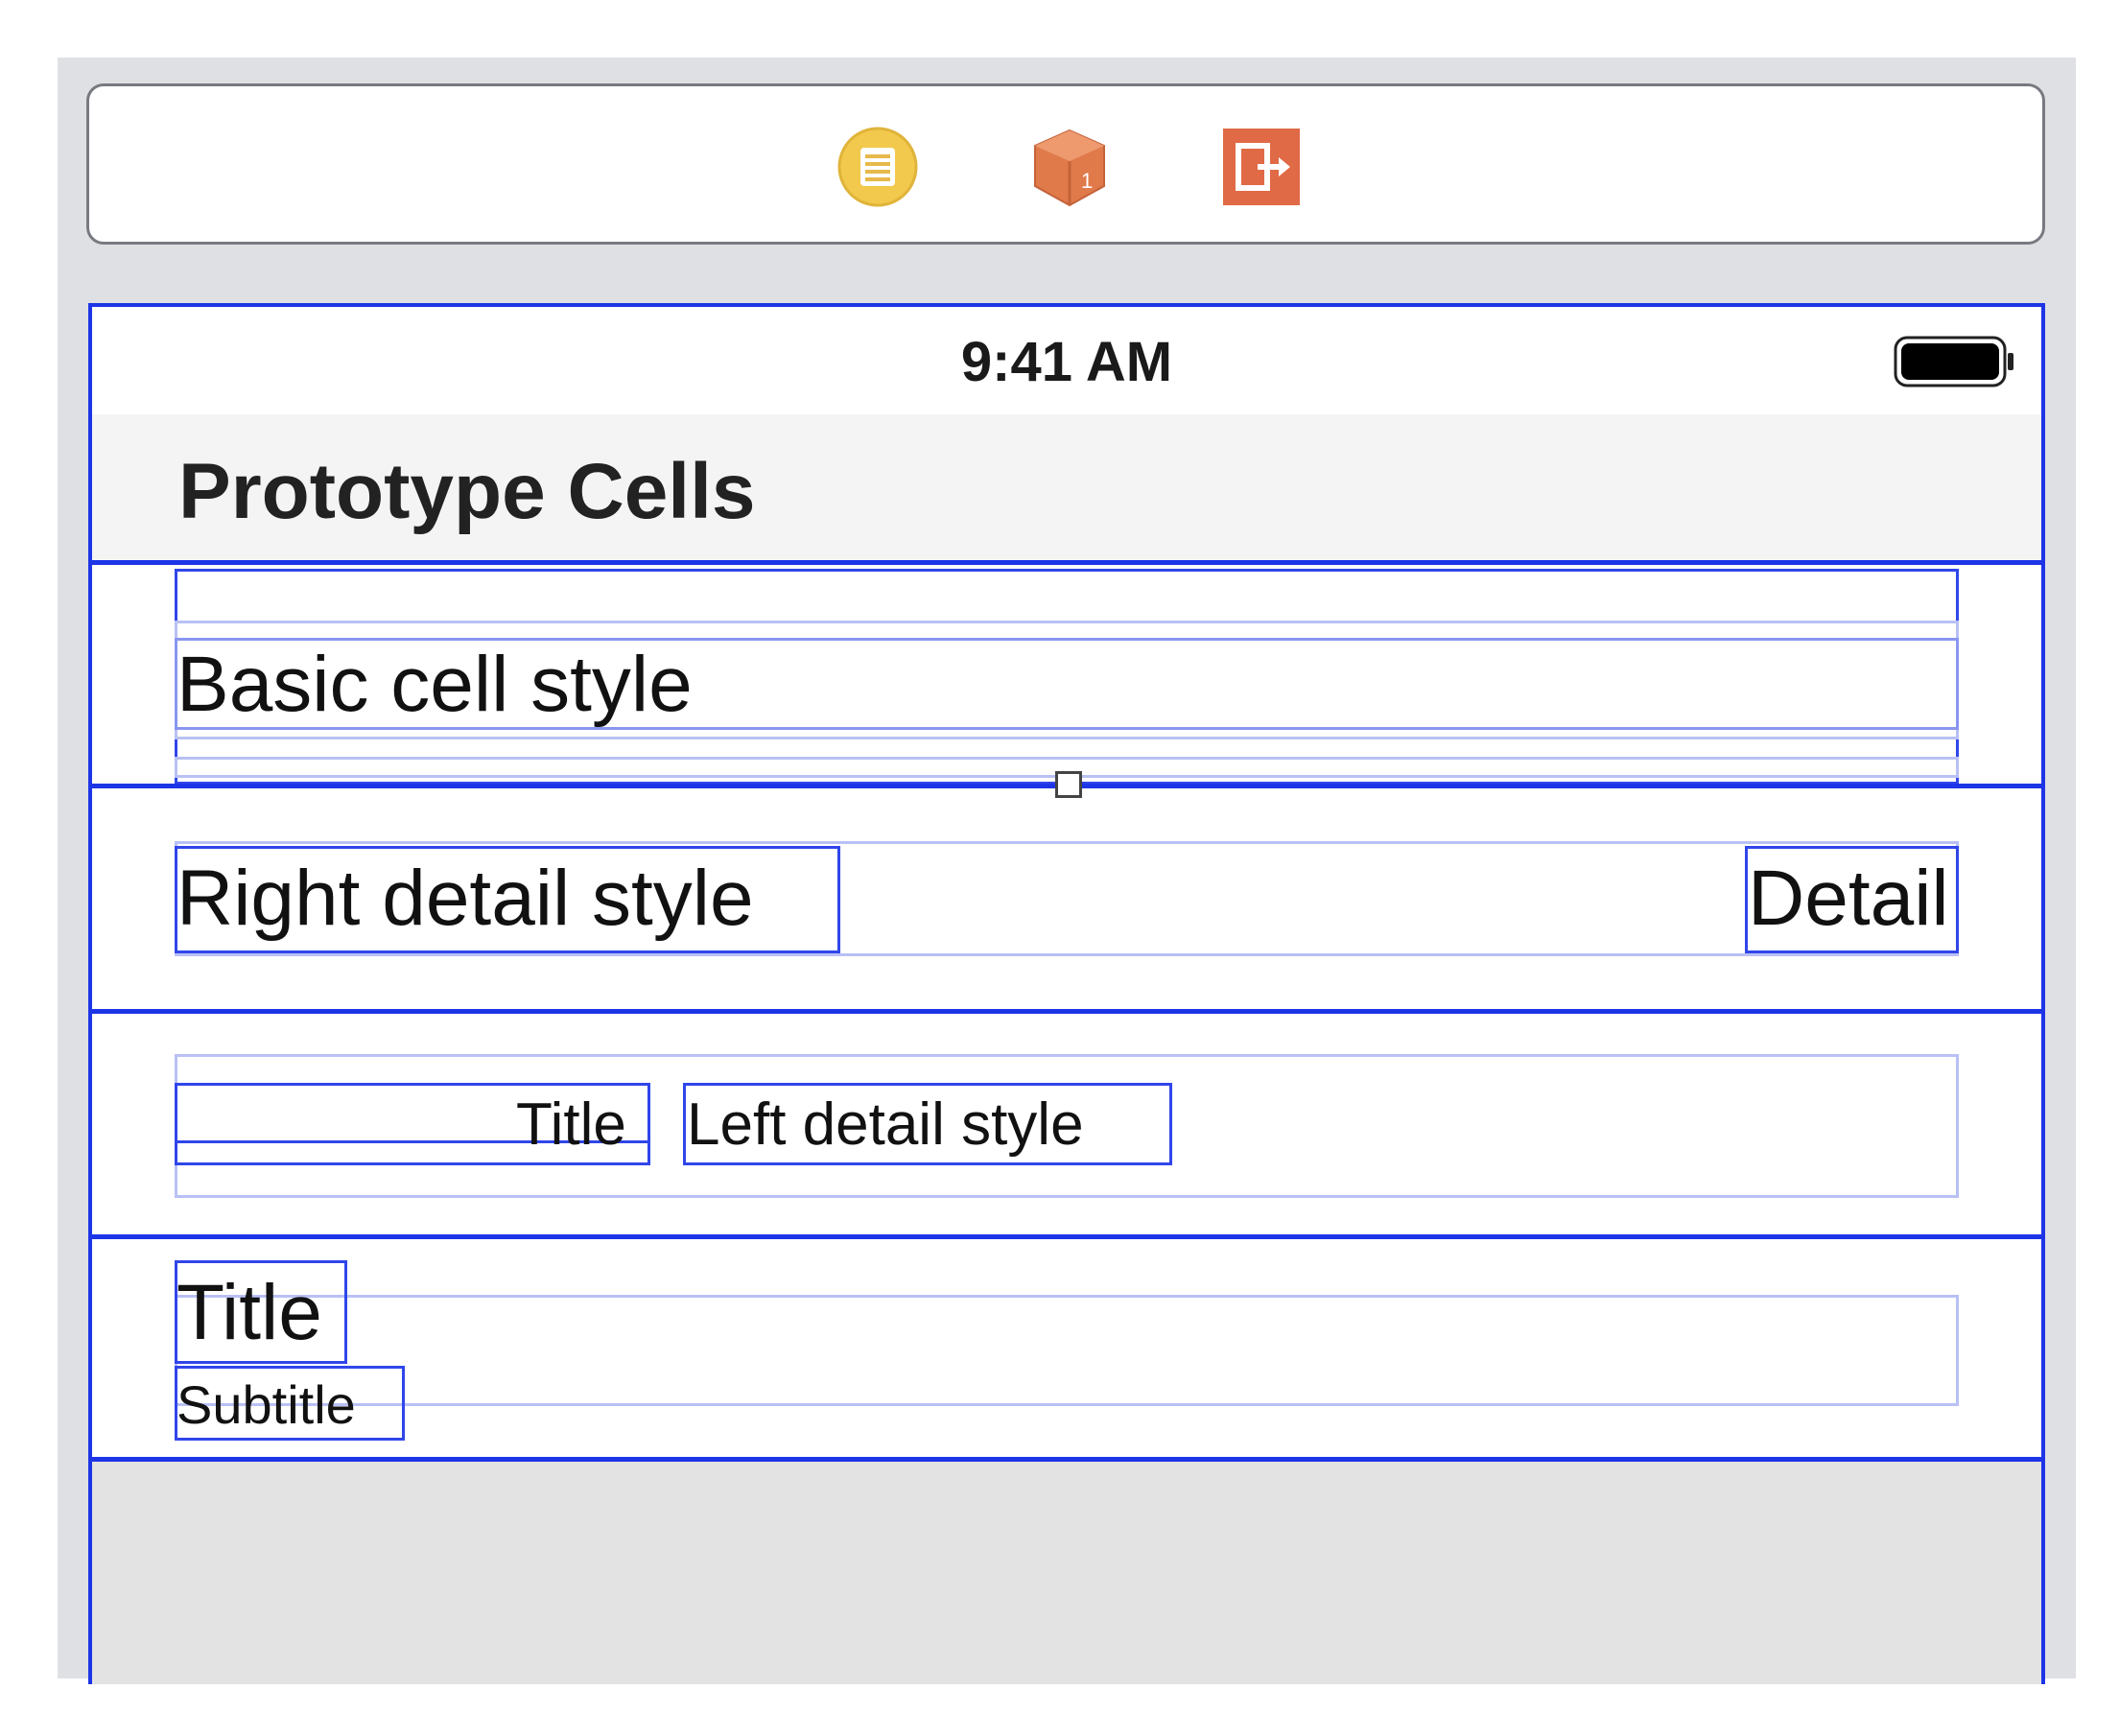  What do you see at coordinates (1955, 361) in the screenshot?
I see `battery-icon` at bounding box center [1955, 361].